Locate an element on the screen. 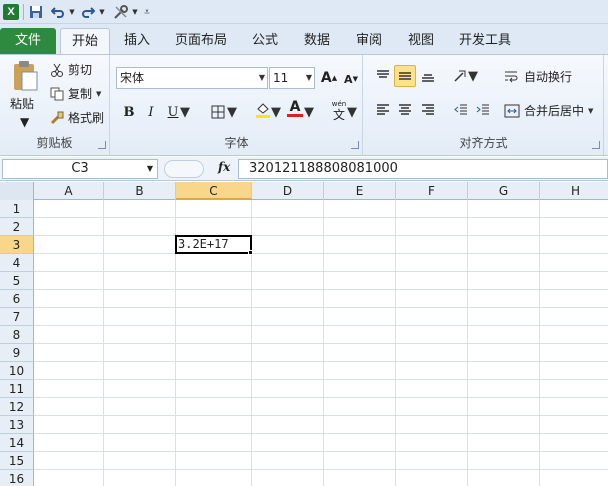  decrease-indent-icon is located at coordinates (461, 110).